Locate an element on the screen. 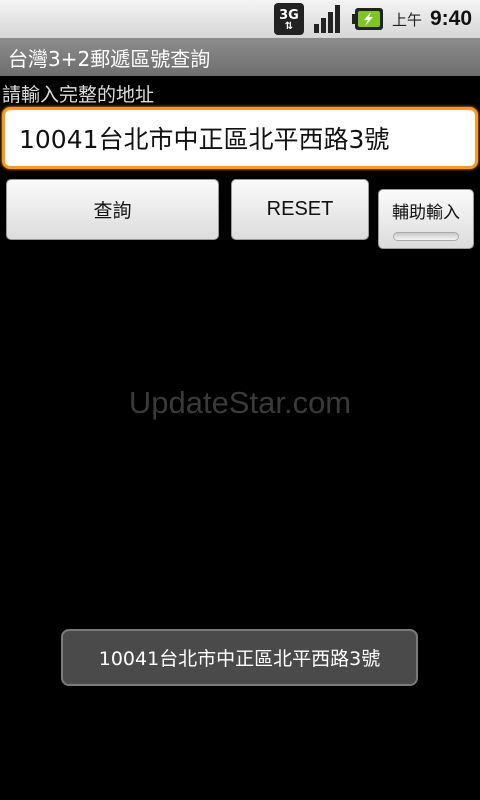 Image resolution: width=480 pixels, height=800 pixels. clock-ampm: 上午 is located at coordinates (406, 19).